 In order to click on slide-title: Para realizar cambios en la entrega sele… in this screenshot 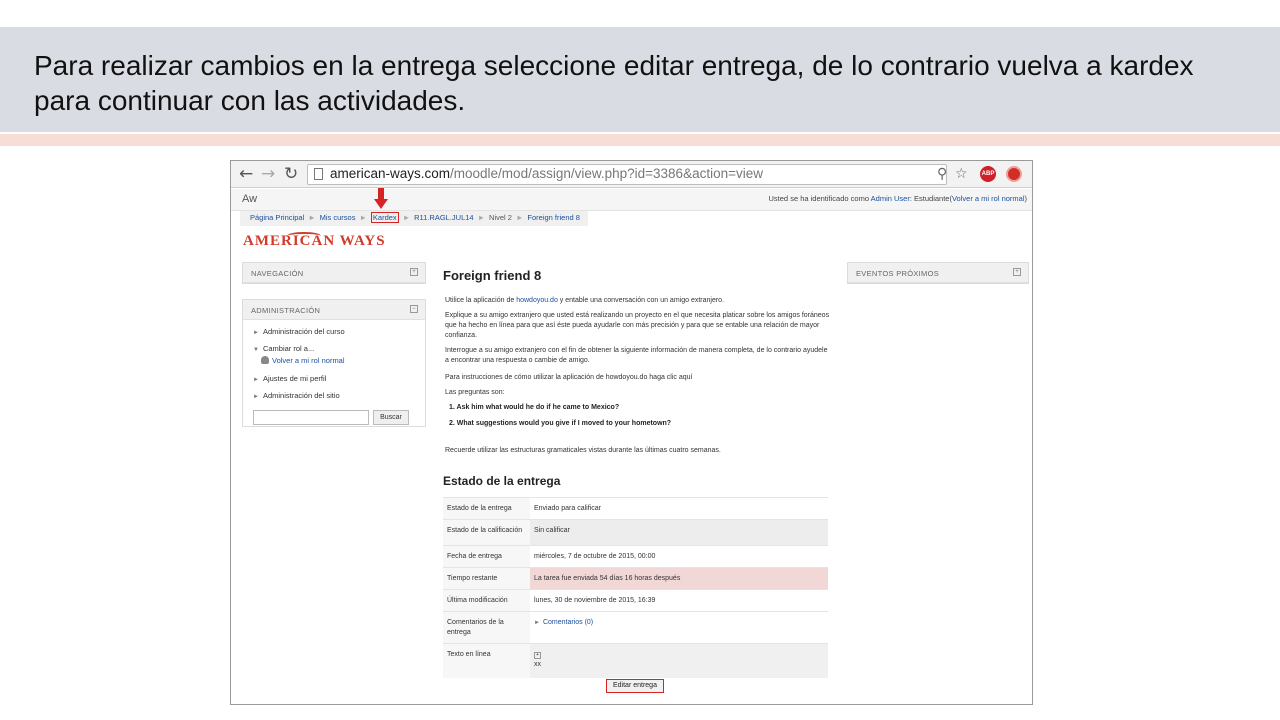, I will do `click(614, 83)`.